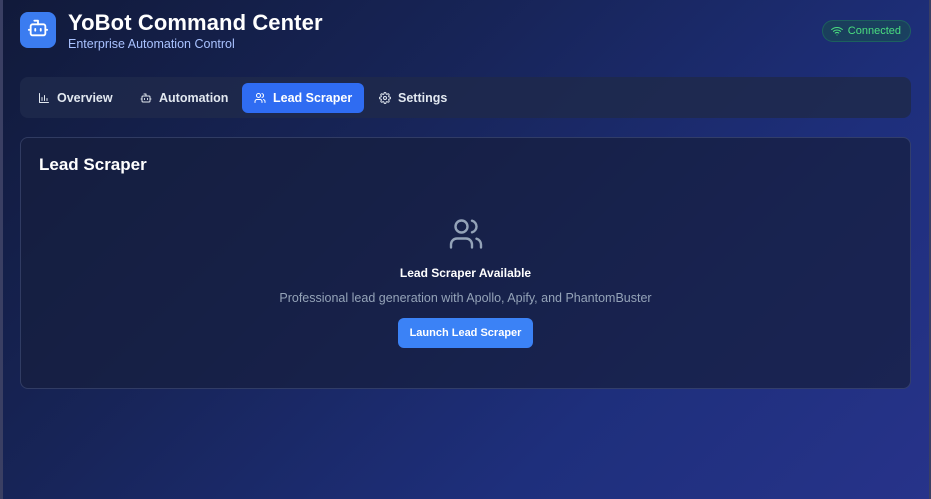 Image resolution: width=931 pixels, height=499 pixels. What do you see at coordinates (313, 98) in the screenshot?
I see `tab-lead-scraper-label: Lead Scraper` at bounding box center [313, 98].